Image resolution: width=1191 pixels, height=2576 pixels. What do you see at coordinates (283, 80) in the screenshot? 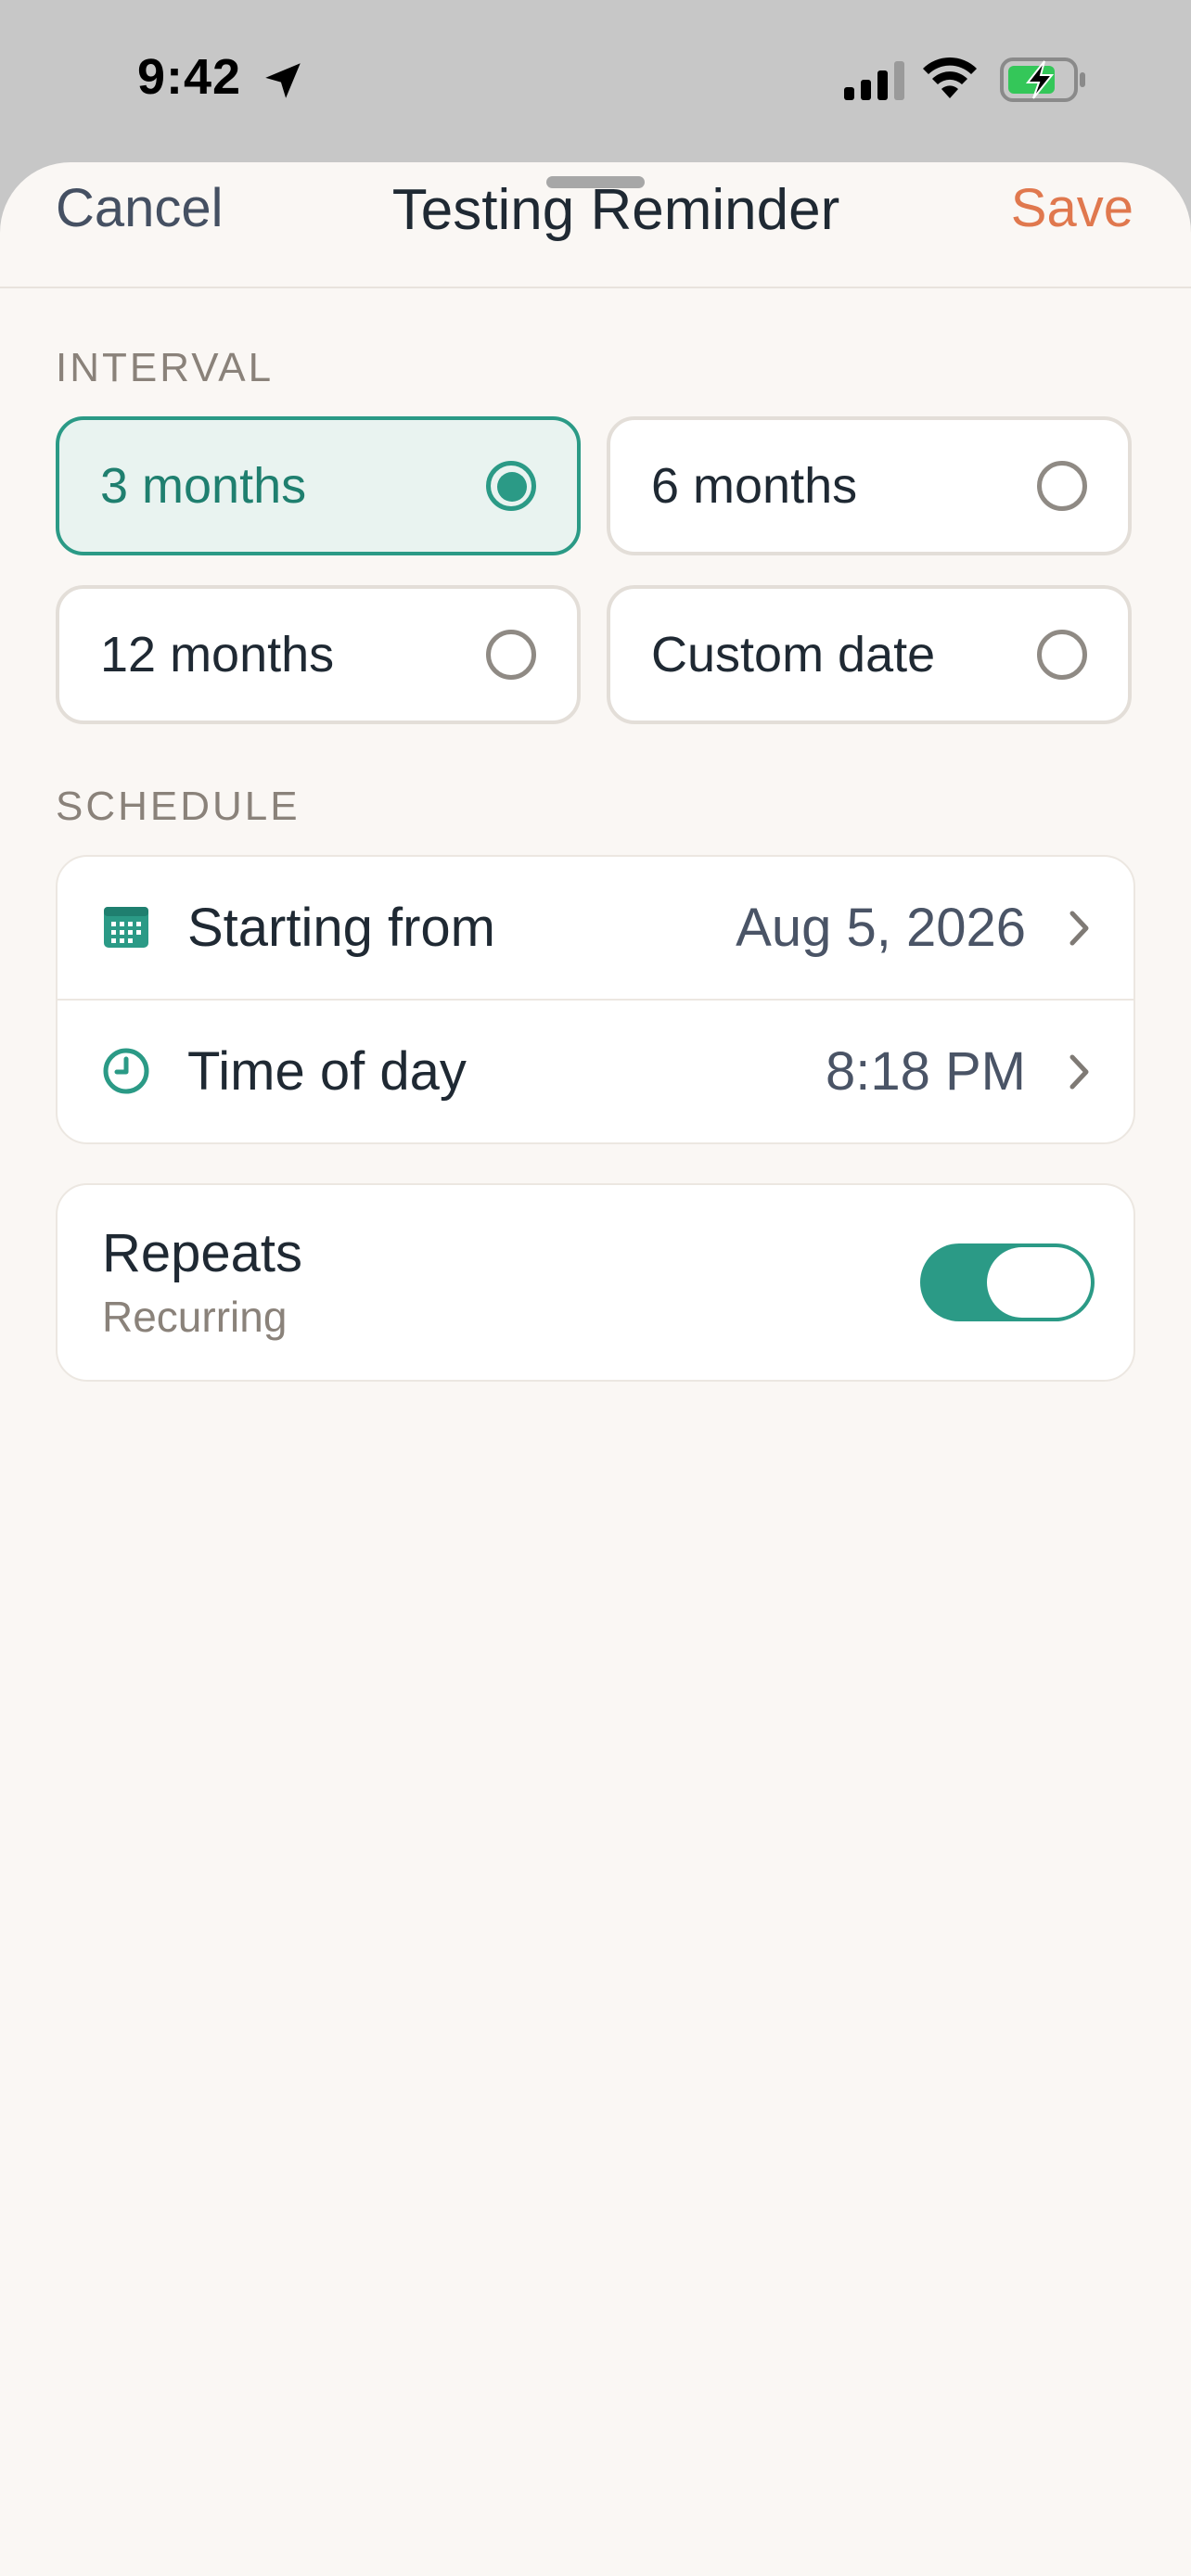
I see `location-arrow-icon` at bounding box center [283, 80].